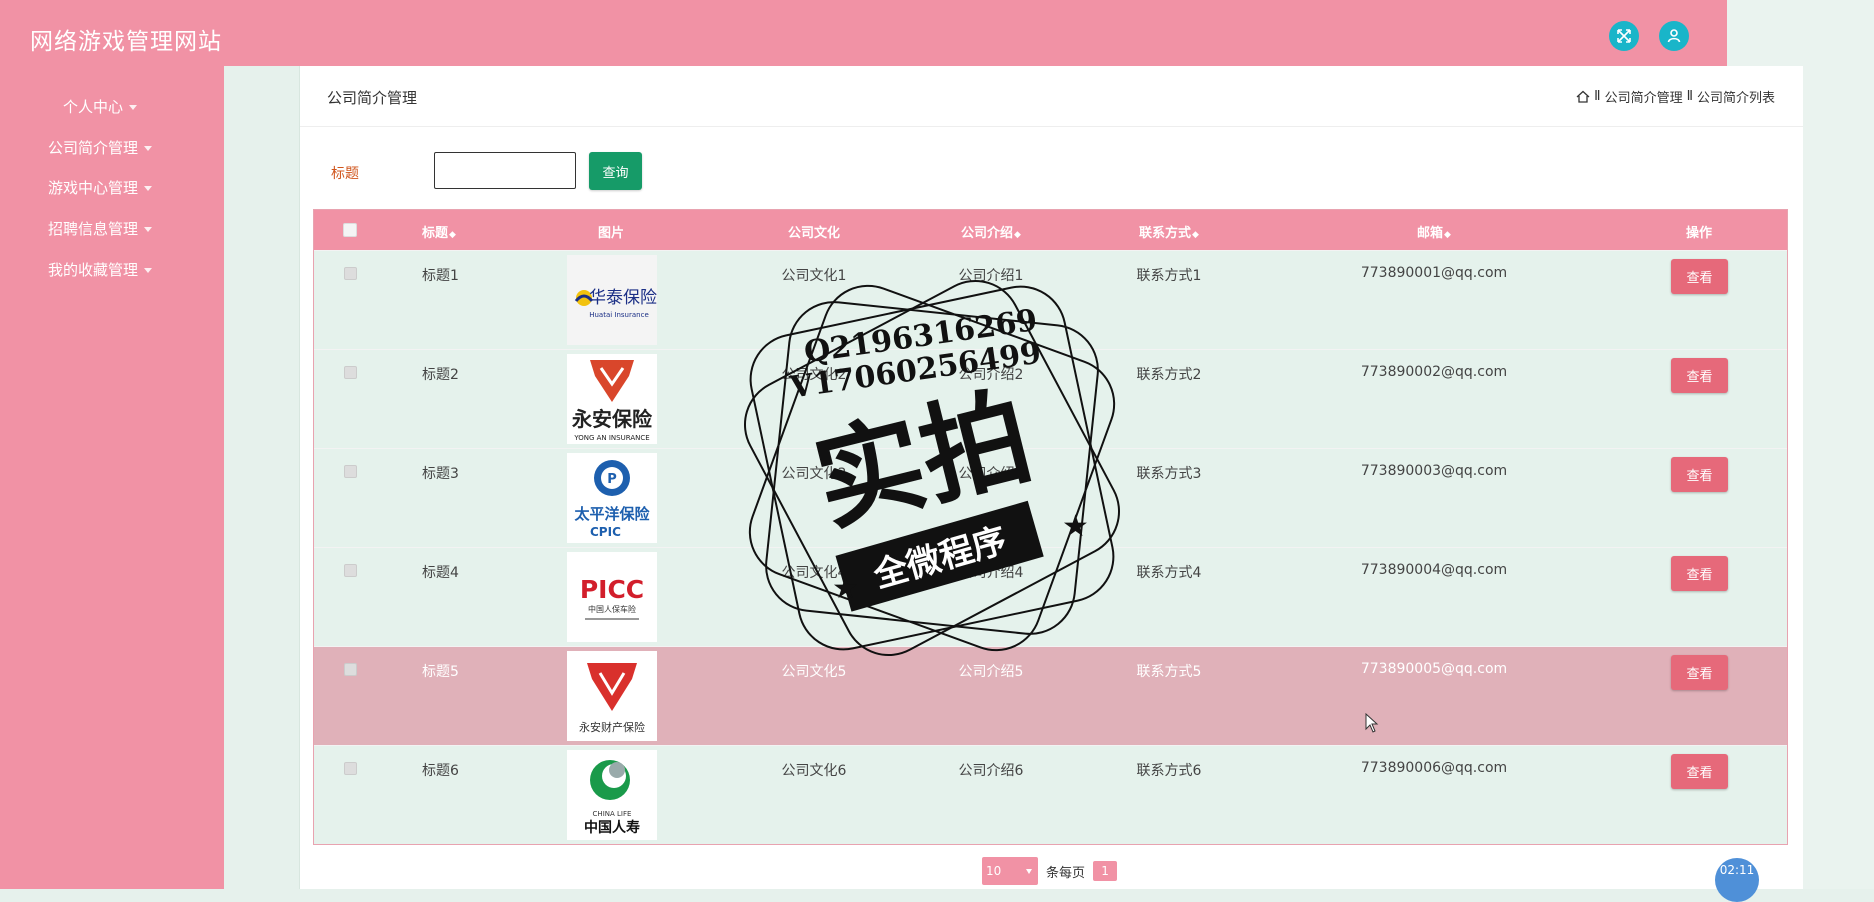 This screenshot has width=1874, height=902. Describe the element at coordinates (1051, 96) in the screenshot. I see `breadcrumb-bar: 公司简介管理 Ⅱ 公司简介管理 Ⅱ 公司简介列表` at that location.